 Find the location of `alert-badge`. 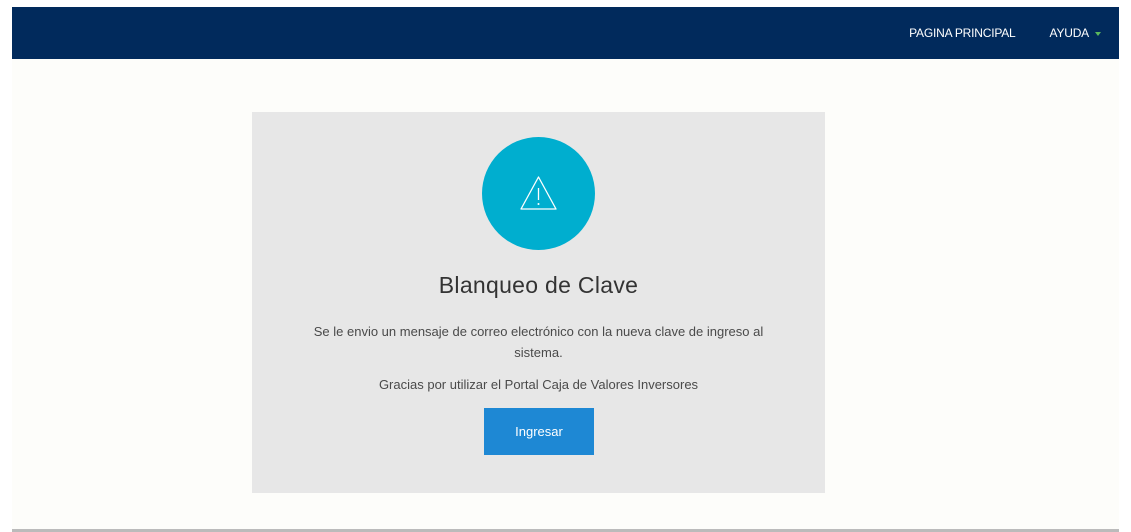

alert-badge is located at coordinates (538, 193).